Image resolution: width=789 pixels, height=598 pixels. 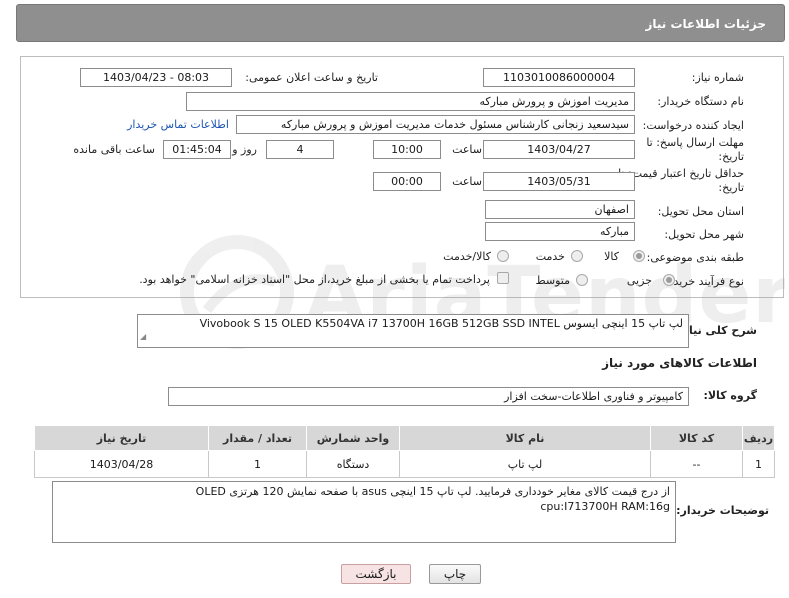 What do you see at coordinates (695, 257) in the screenshot?
I see `category-label: طبقه بندی موضوعی:` at bounding box center [695, 257].